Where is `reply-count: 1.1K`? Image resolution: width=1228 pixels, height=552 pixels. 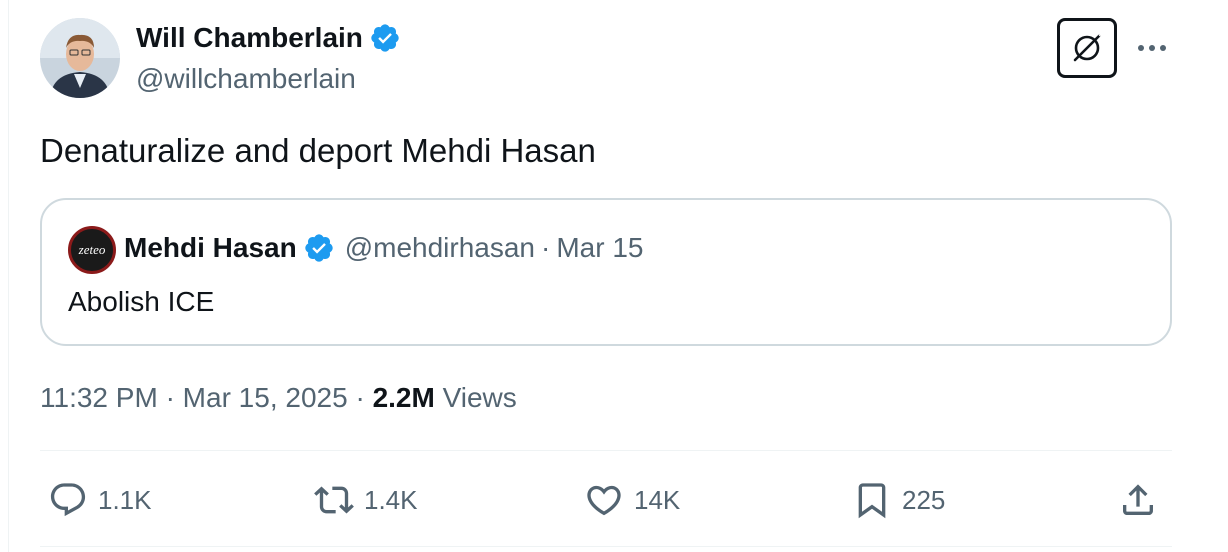 reply-count: 1.1K is located at coordinates (125, 499).